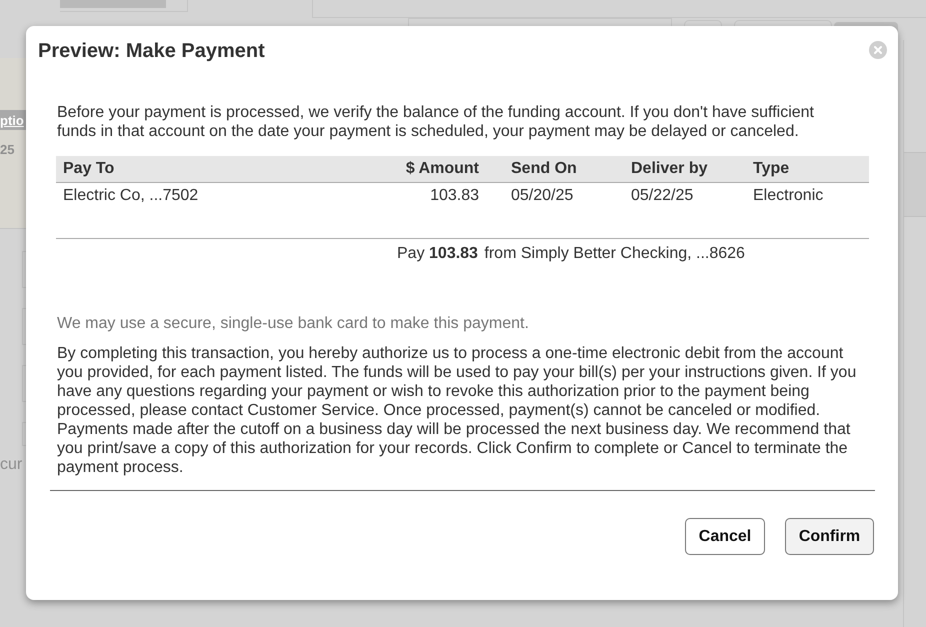 This screenshot has height=627, width=926. What do you see at coordinates (436, 122) in the screenshot?
I see `intro-text: Before your payment is processed, we verify the balance of the funding account. If you don't have sufficient funds in that account on the date your payment is scheduled, your payment may be delayed or canceled.` at bounding box center [436, 122].